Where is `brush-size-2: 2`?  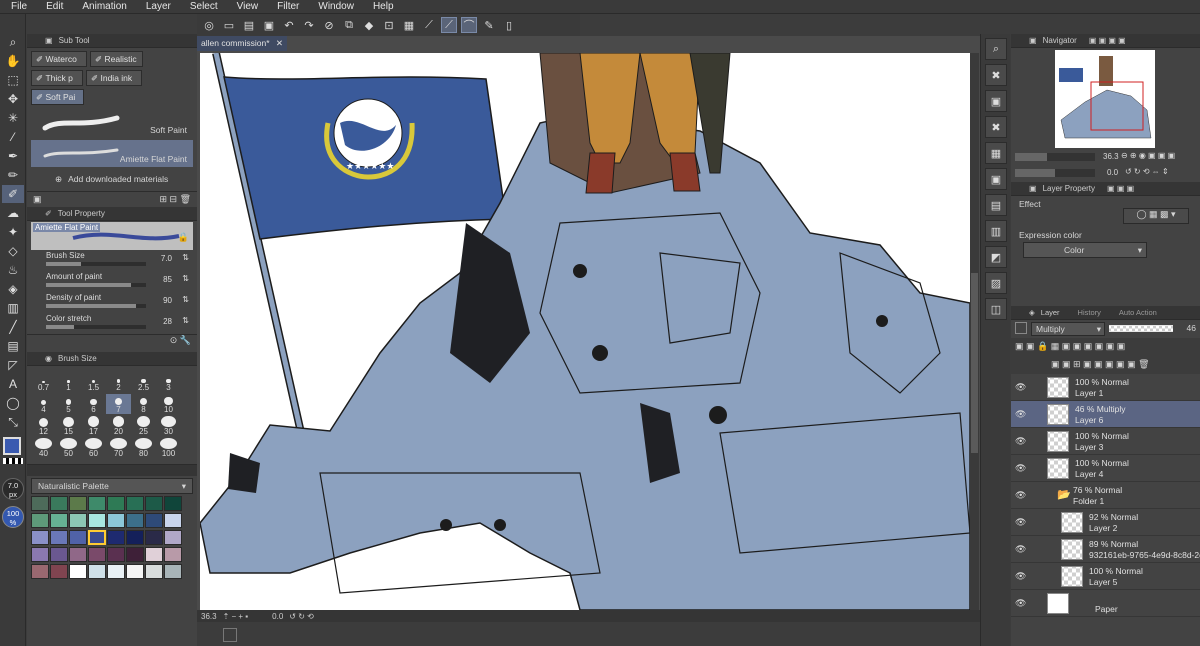
brush-size-2: 2 is located at coordinates (118, 382).